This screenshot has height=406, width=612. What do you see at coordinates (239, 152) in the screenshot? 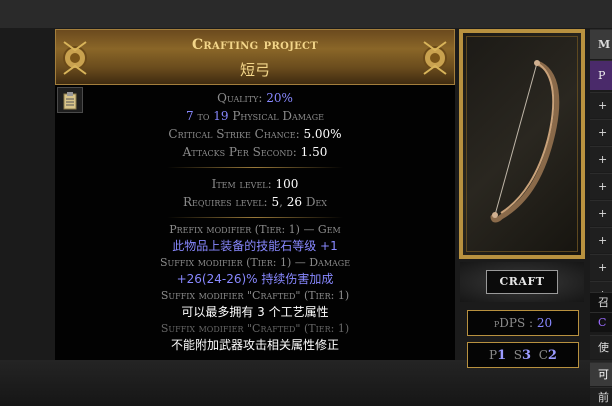
I see `aps-label: Attacks Per Second:` at bounding box center [239, 152].